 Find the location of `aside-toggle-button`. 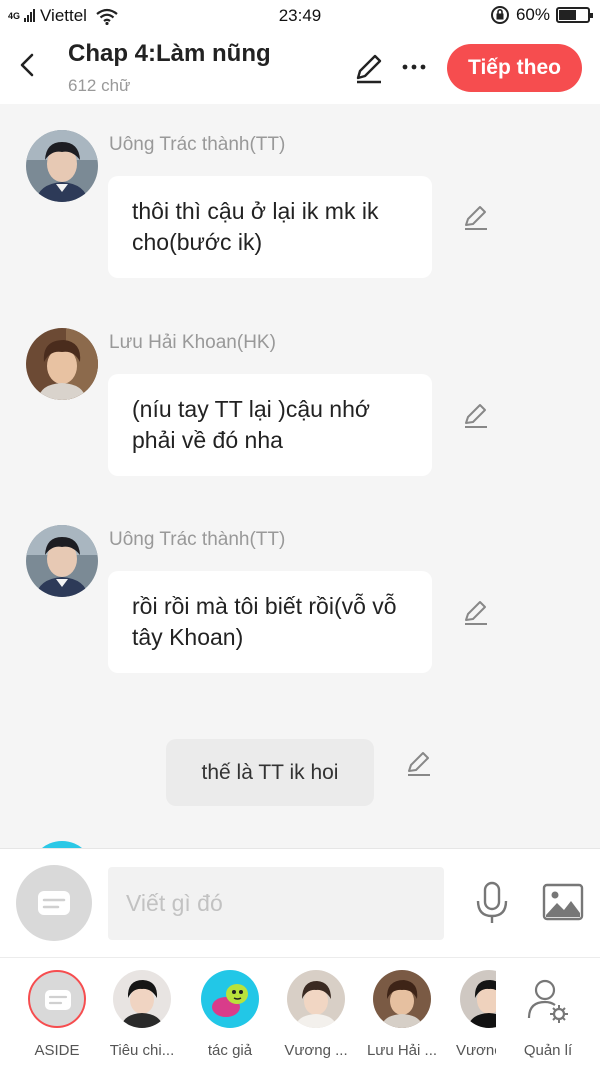

aside-toggle-button is located at coordinates (54, 903).